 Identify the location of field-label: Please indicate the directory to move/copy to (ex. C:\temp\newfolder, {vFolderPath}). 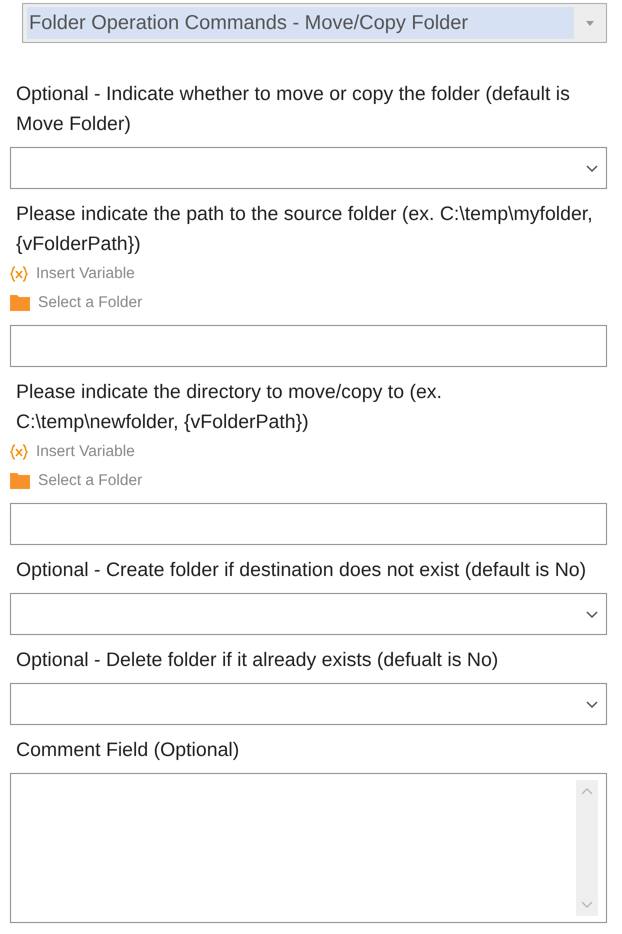
(229, 407).